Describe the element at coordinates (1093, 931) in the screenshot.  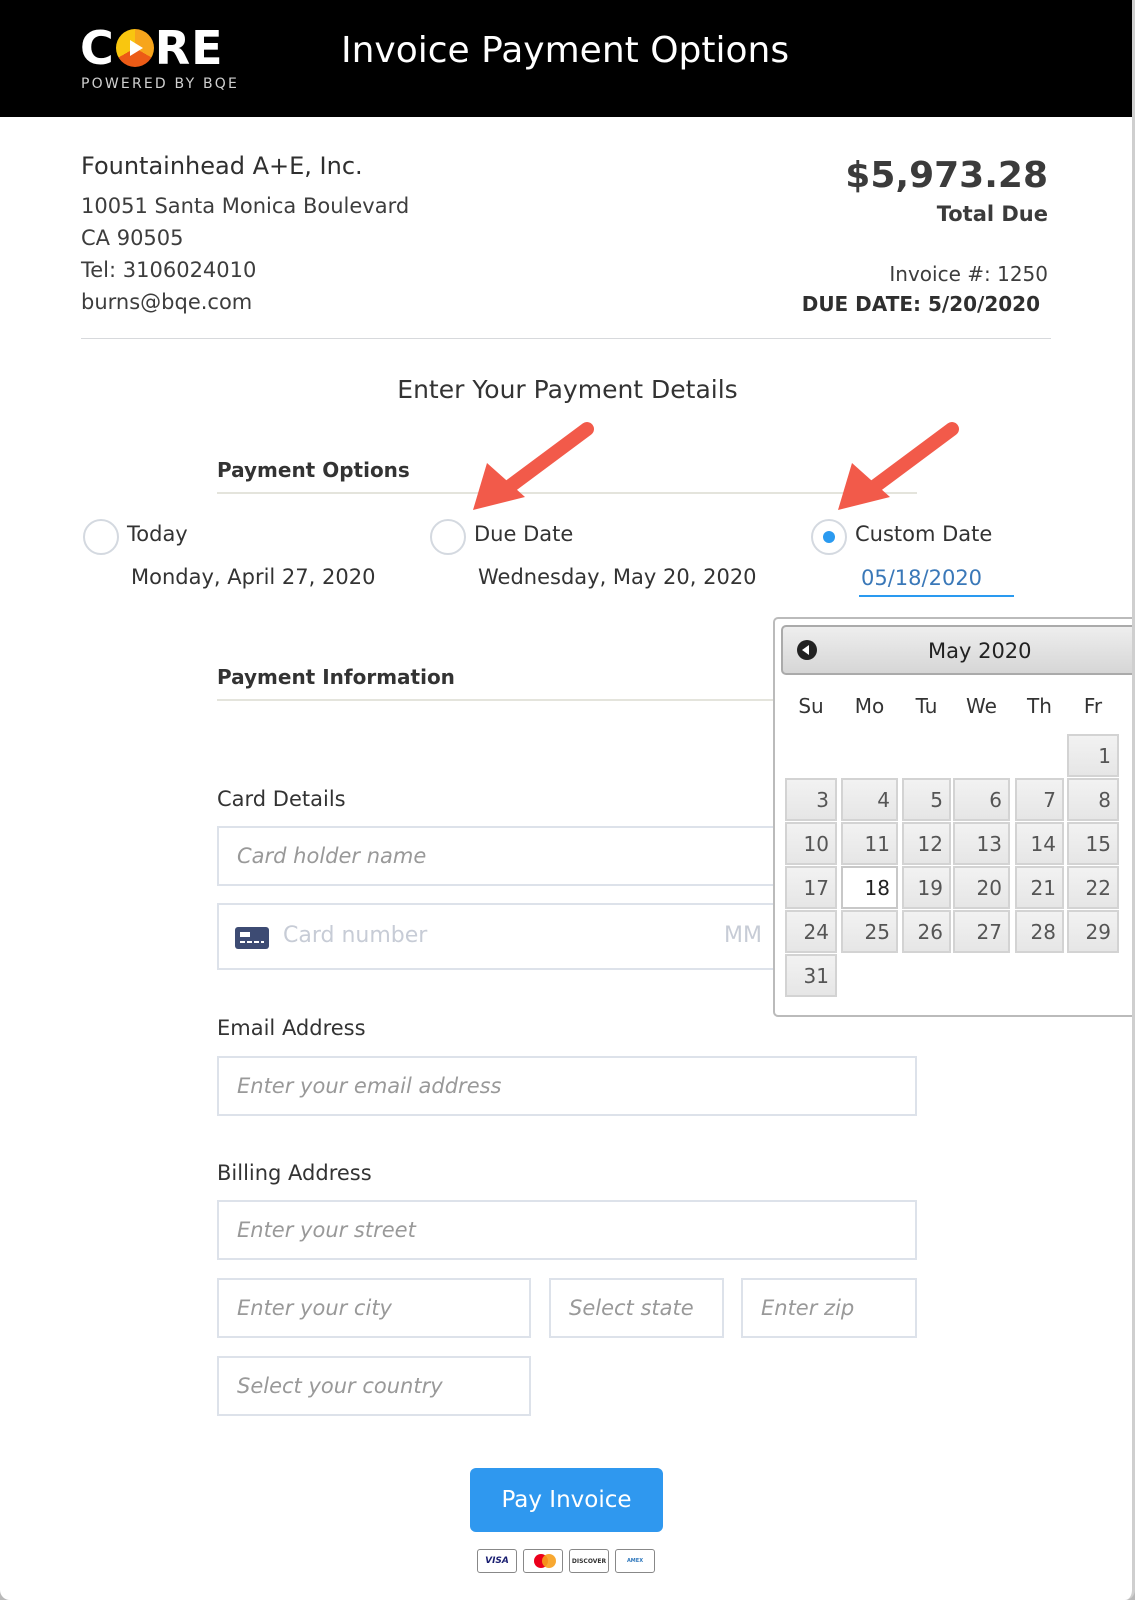
I see `calendar-day: 29` at that location.